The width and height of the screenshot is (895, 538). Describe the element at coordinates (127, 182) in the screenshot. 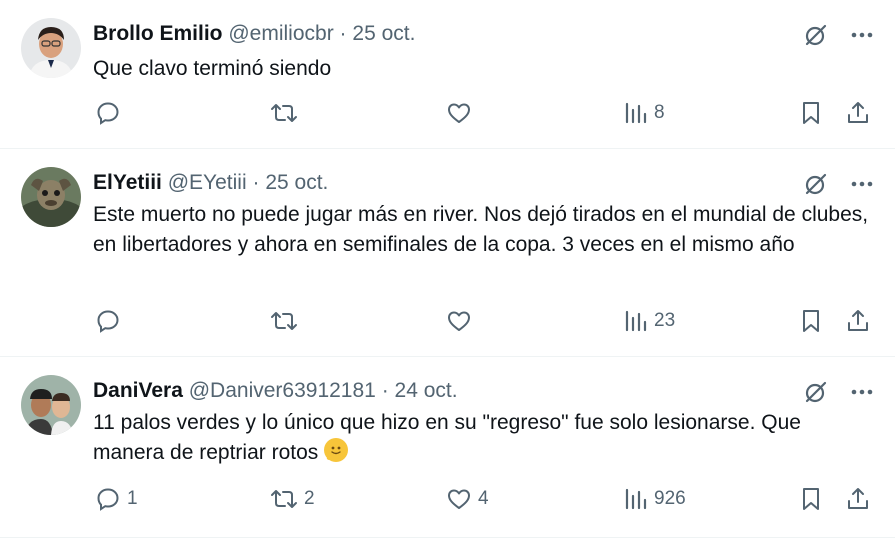

I see `author-name: ElYetiii` at that location.